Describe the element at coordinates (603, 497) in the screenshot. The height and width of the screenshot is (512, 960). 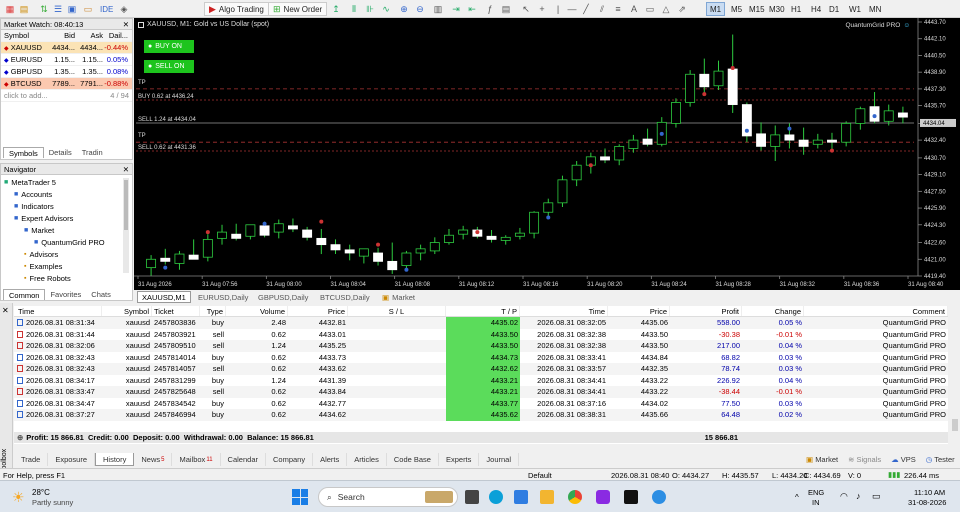
I see `app-icon` at that location.